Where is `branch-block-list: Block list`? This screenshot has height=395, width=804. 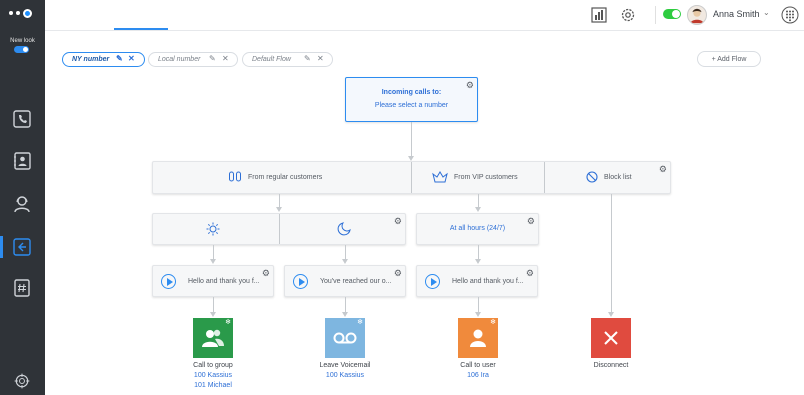 branch-block-list: Block list is located at coordinates (609, 177).